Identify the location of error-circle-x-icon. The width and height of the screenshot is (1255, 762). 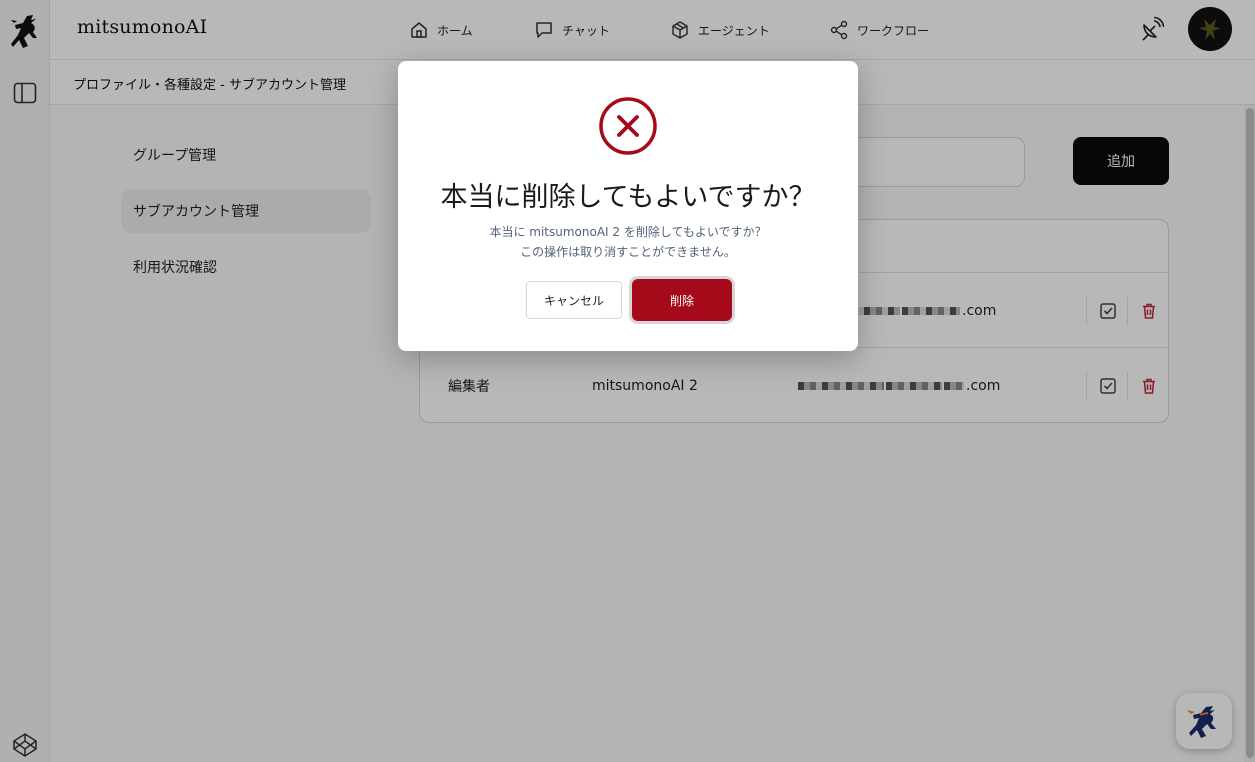
(628, 126).